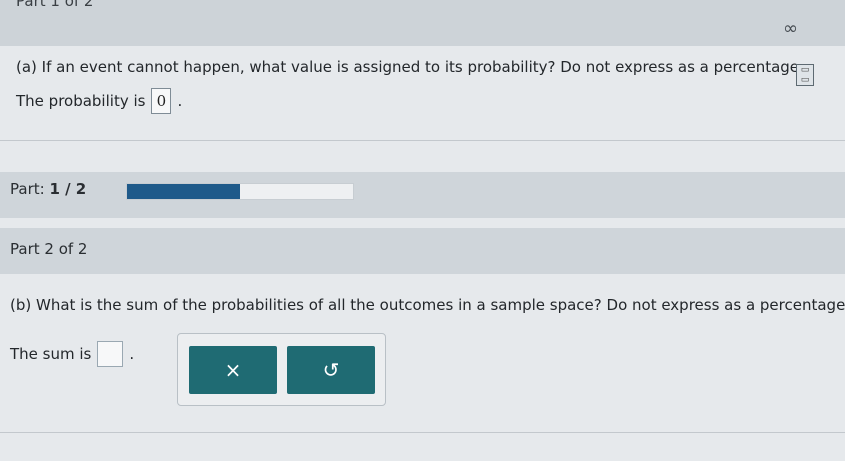  Describe the element at coordinates (49, 249) in the screenshot. I see `part-2-title: Part 2 of 2` at that location.